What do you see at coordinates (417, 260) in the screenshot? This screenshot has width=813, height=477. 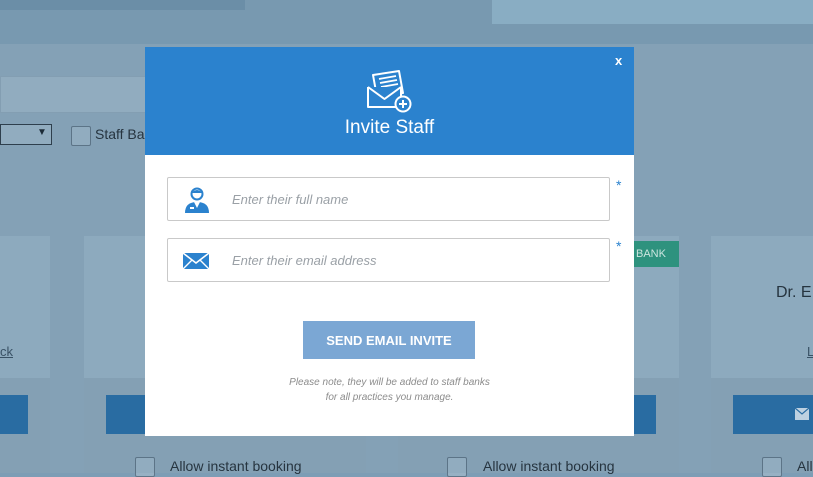 I see `email-input` at bounding box center [417, 260].